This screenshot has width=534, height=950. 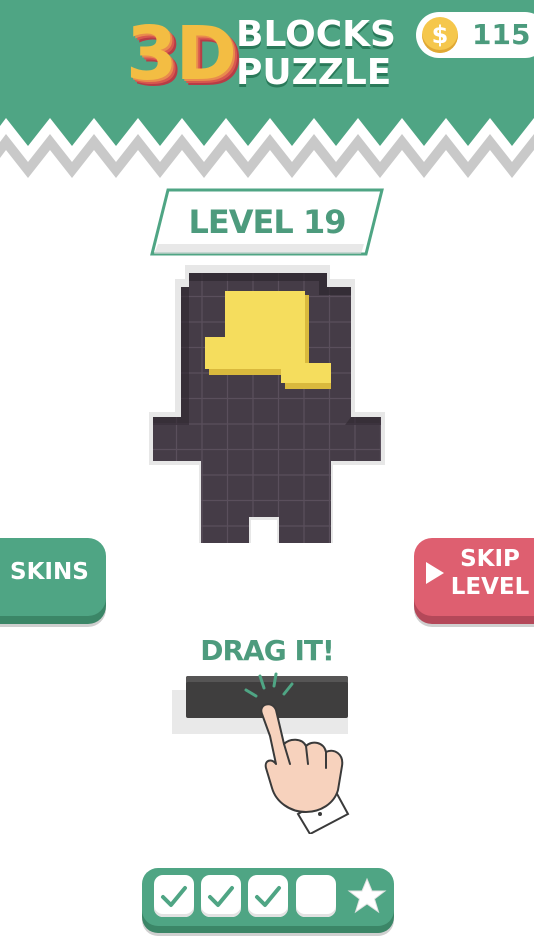 What do you see at coordinates (435, 573) in the screenshot?
I see `play-icon` at bounding box center [435, 573].